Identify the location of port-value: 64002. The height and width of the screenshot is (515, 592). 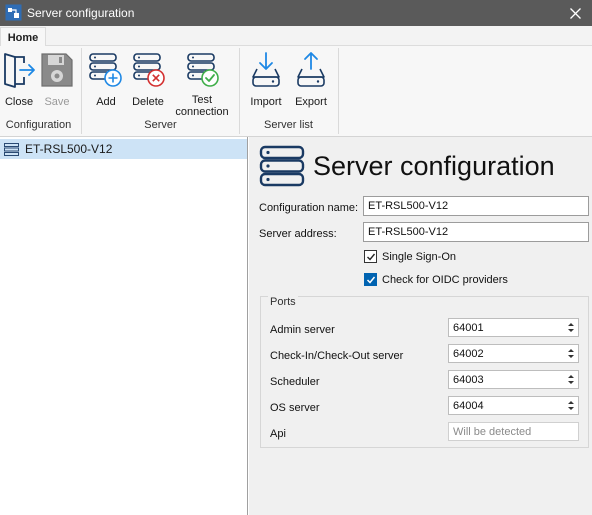
(468, 354).